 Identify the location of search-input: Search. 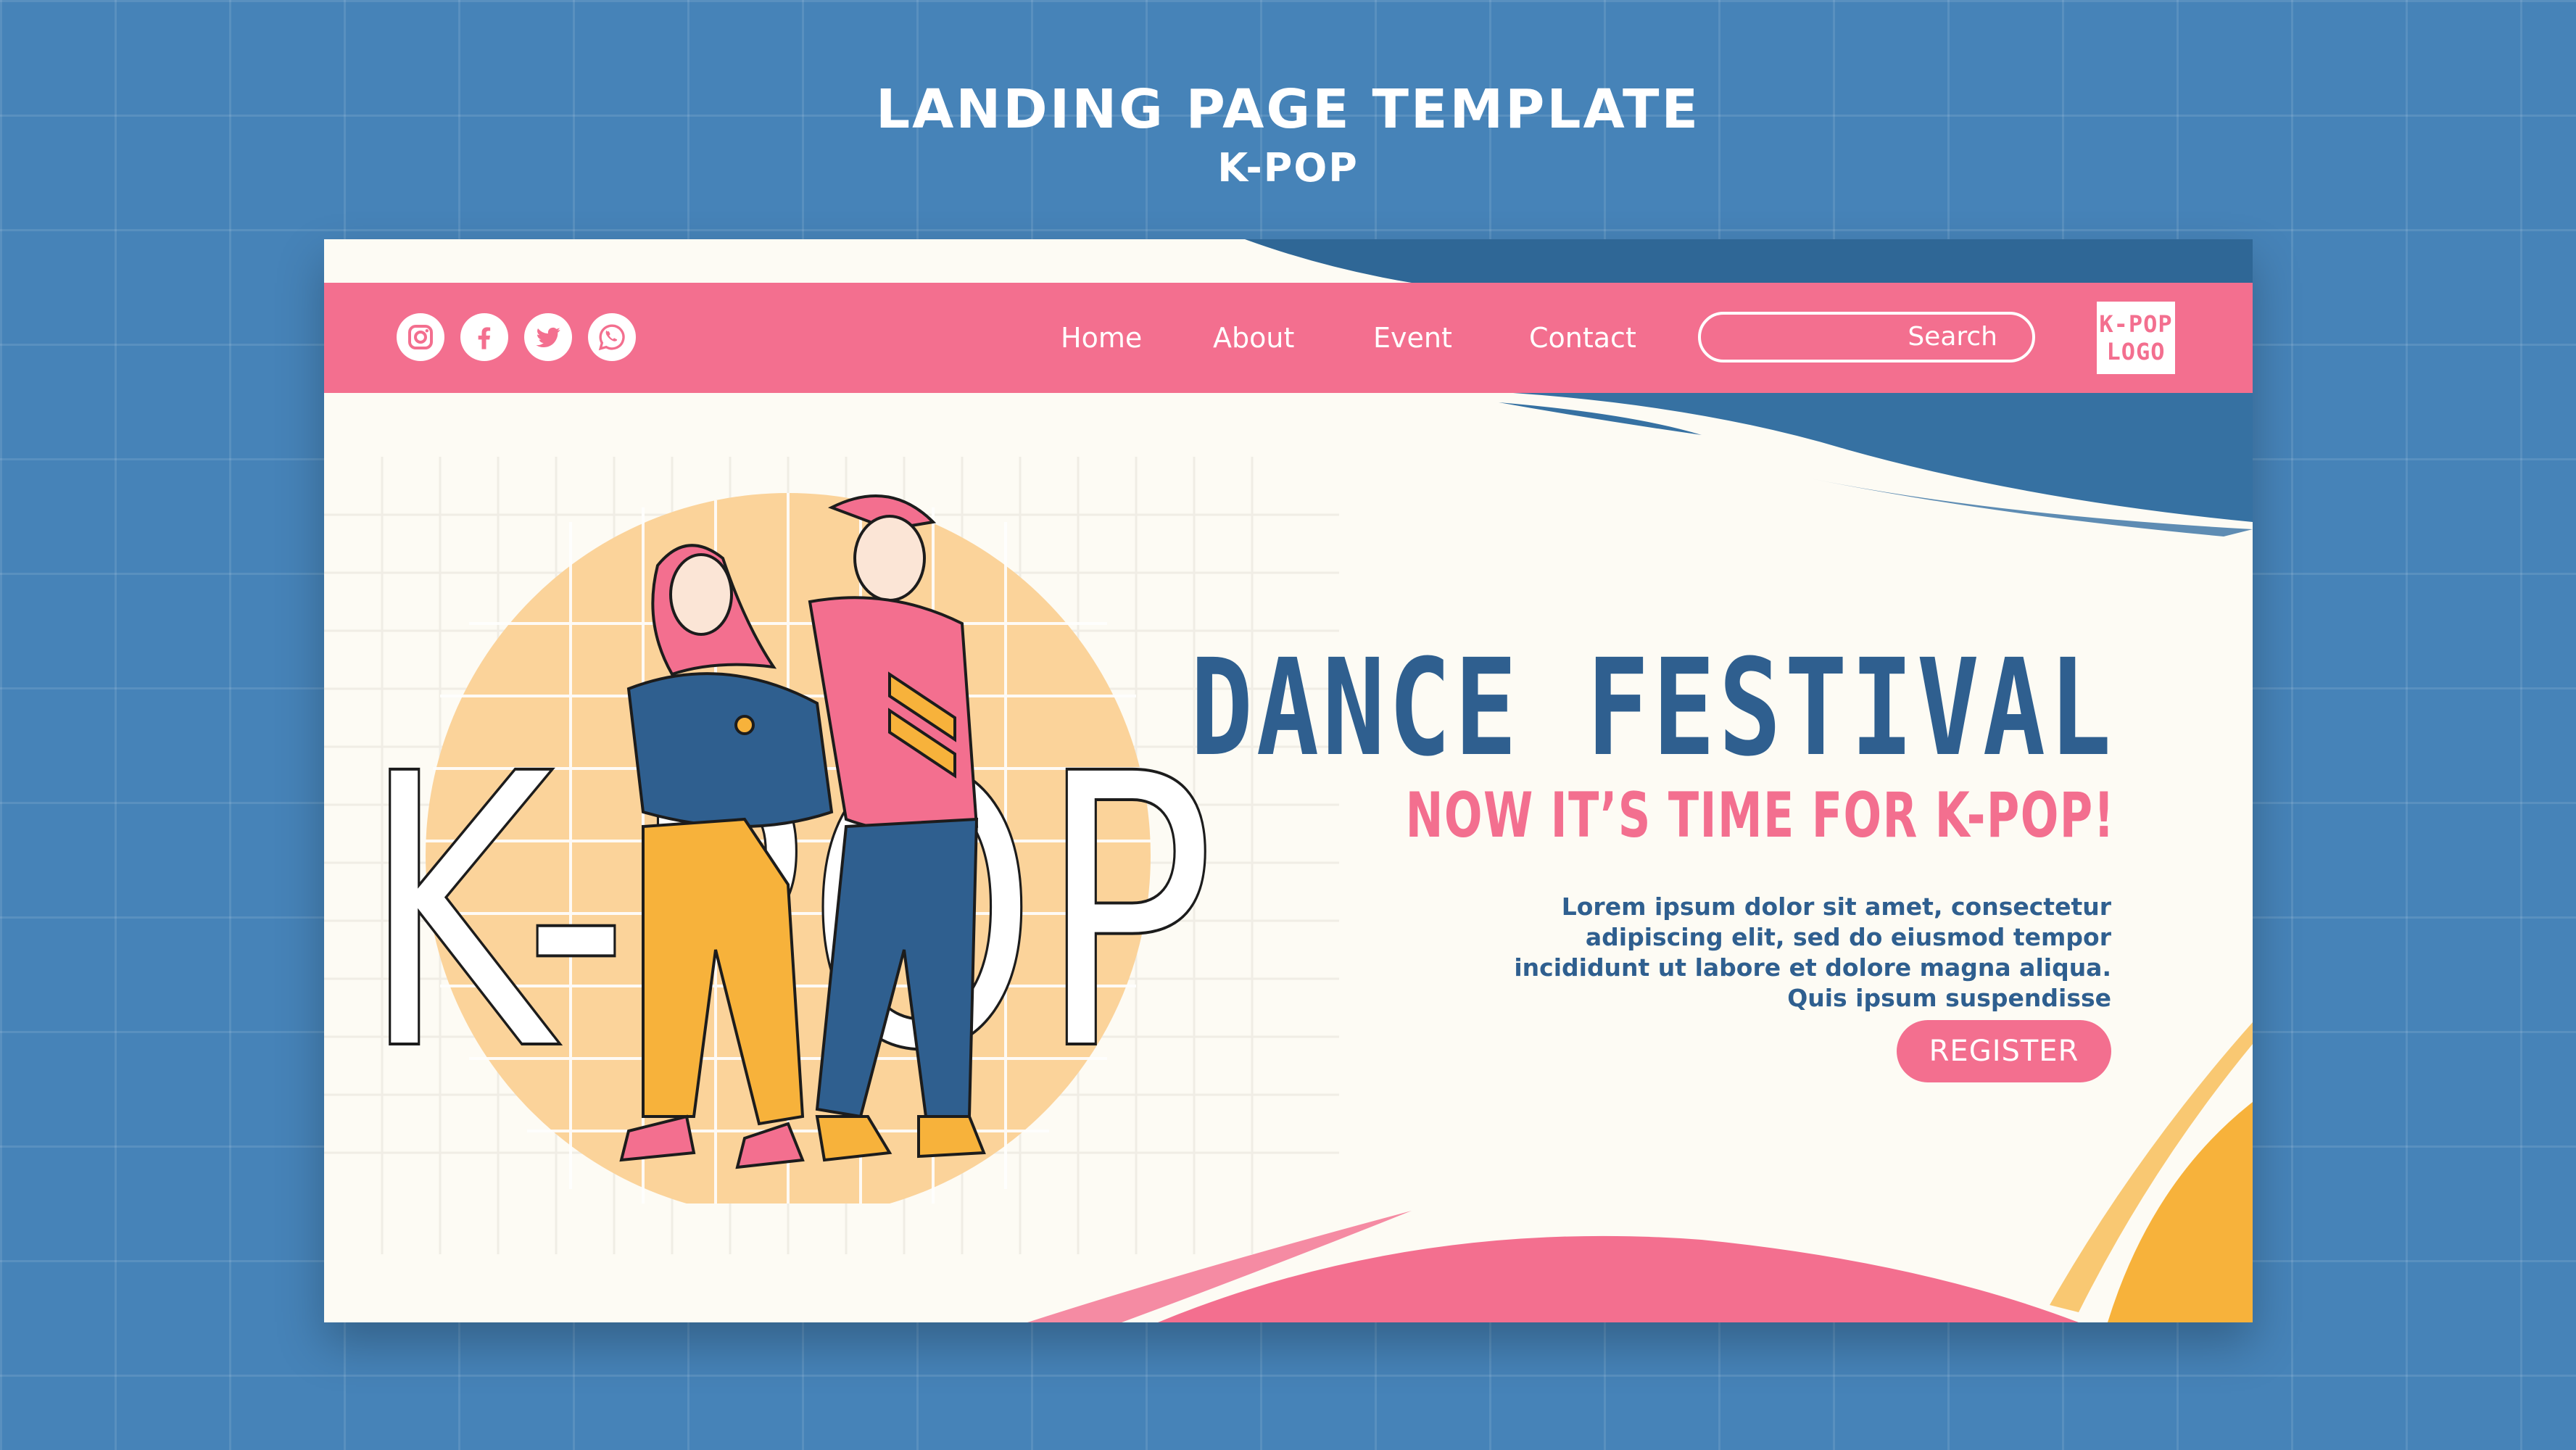
(1867, 337).